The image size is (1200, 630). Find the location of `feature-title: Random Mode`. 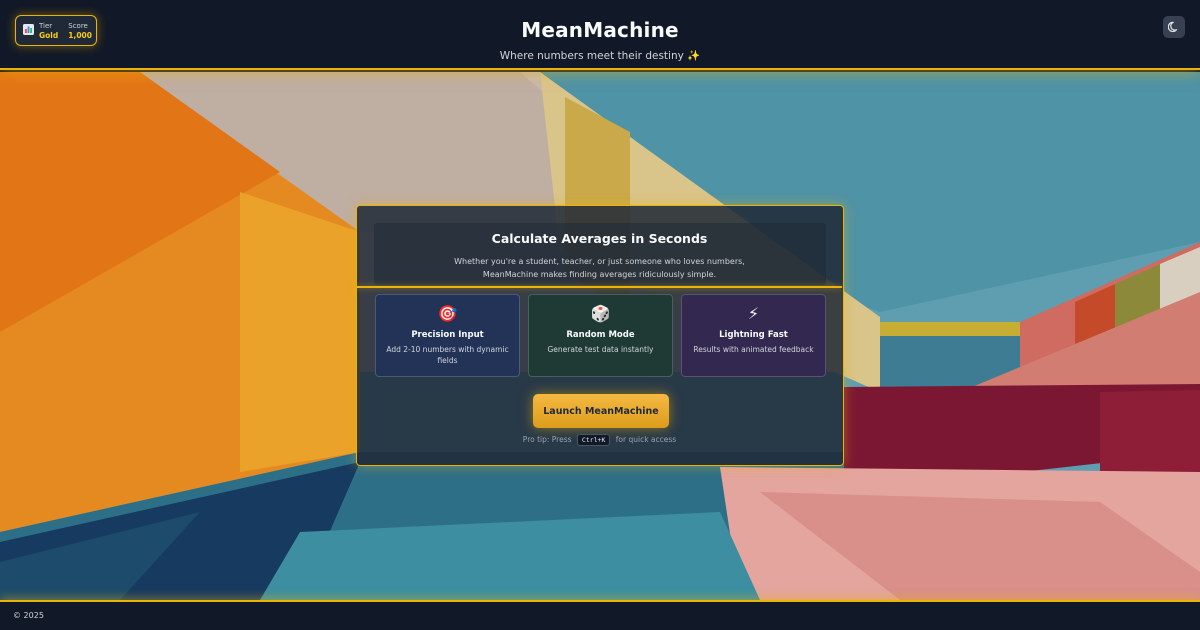

feature-title: Random Mode is located at coordinates (600, 335).